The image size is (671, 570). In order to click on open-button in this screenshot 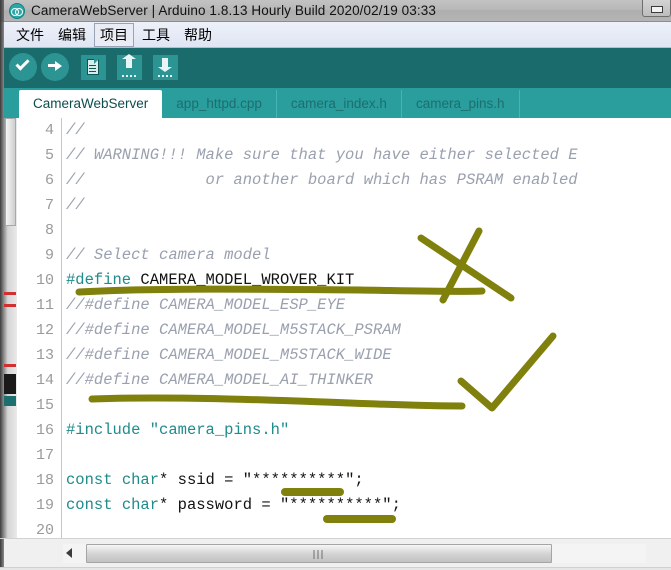, I will do `click(132, 68)`.